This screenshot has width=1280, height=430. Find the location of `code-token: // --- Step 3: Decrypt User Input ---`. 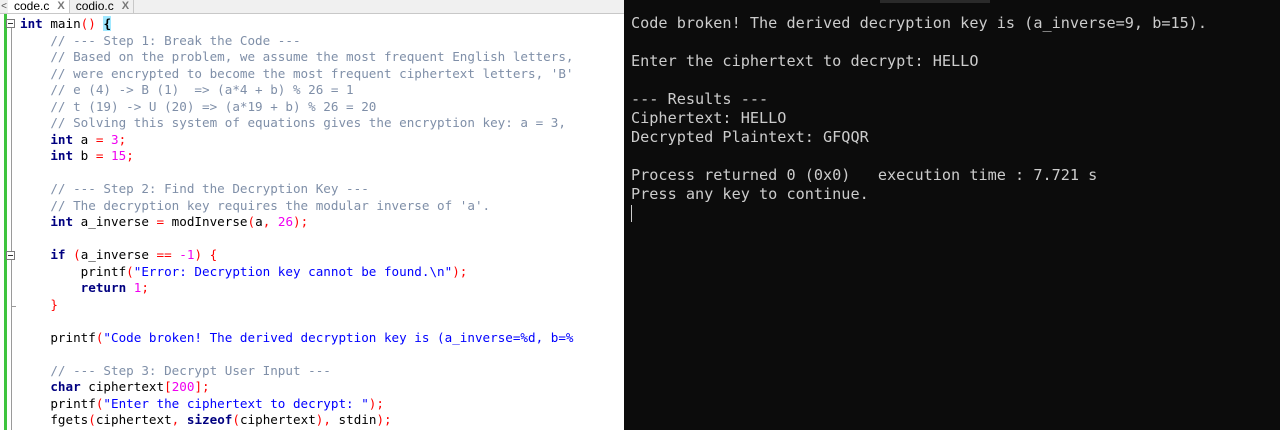

code-token: // --- Step 3: Decrypt User Input --- is located at coordinates (190, 370).